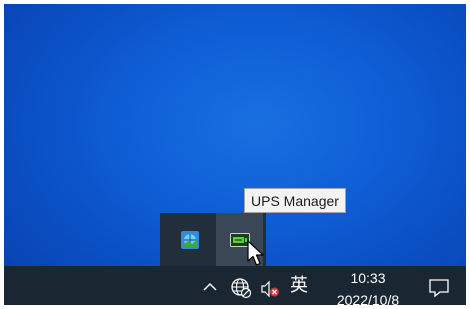 This screenshot has height=309, width=470. What do you see at coordinates (255, 253) in the screenshot?
I see `mouse-cursor-icon` at bounding box center [255, 253].